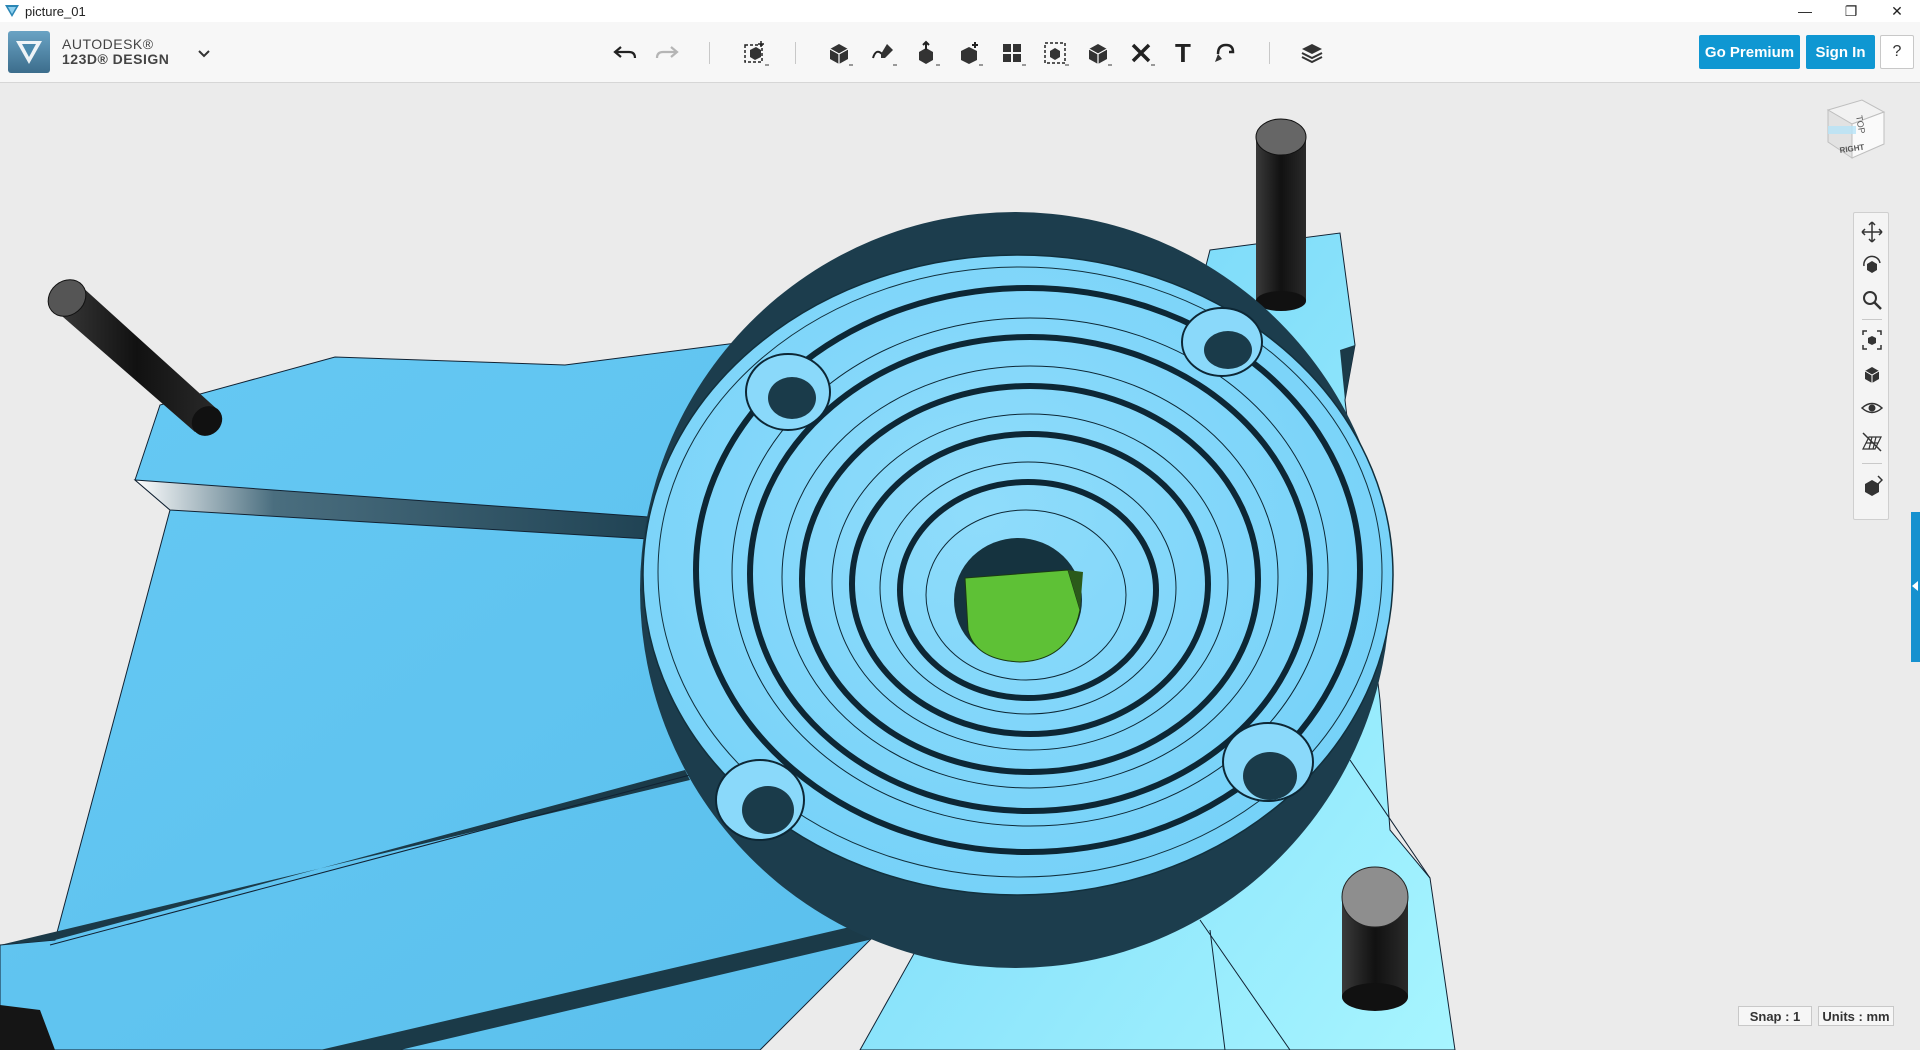 The height and width of the screenshot is (1050, 1920). Describe the element at coordinates (1222, 342) in the screenshot. I see `screw-hole-top-right` at that location.